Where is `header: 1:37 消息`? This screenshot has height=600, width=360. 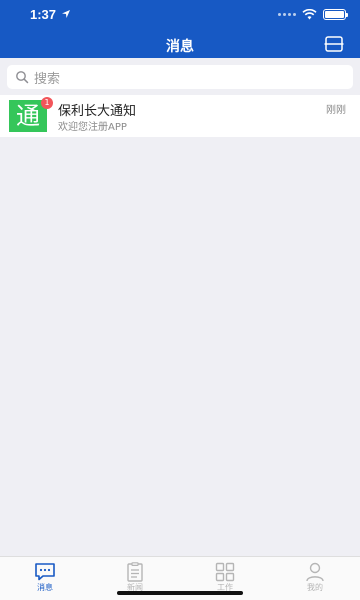
header: 1:37 消息 is located at coordinates (180, 29).